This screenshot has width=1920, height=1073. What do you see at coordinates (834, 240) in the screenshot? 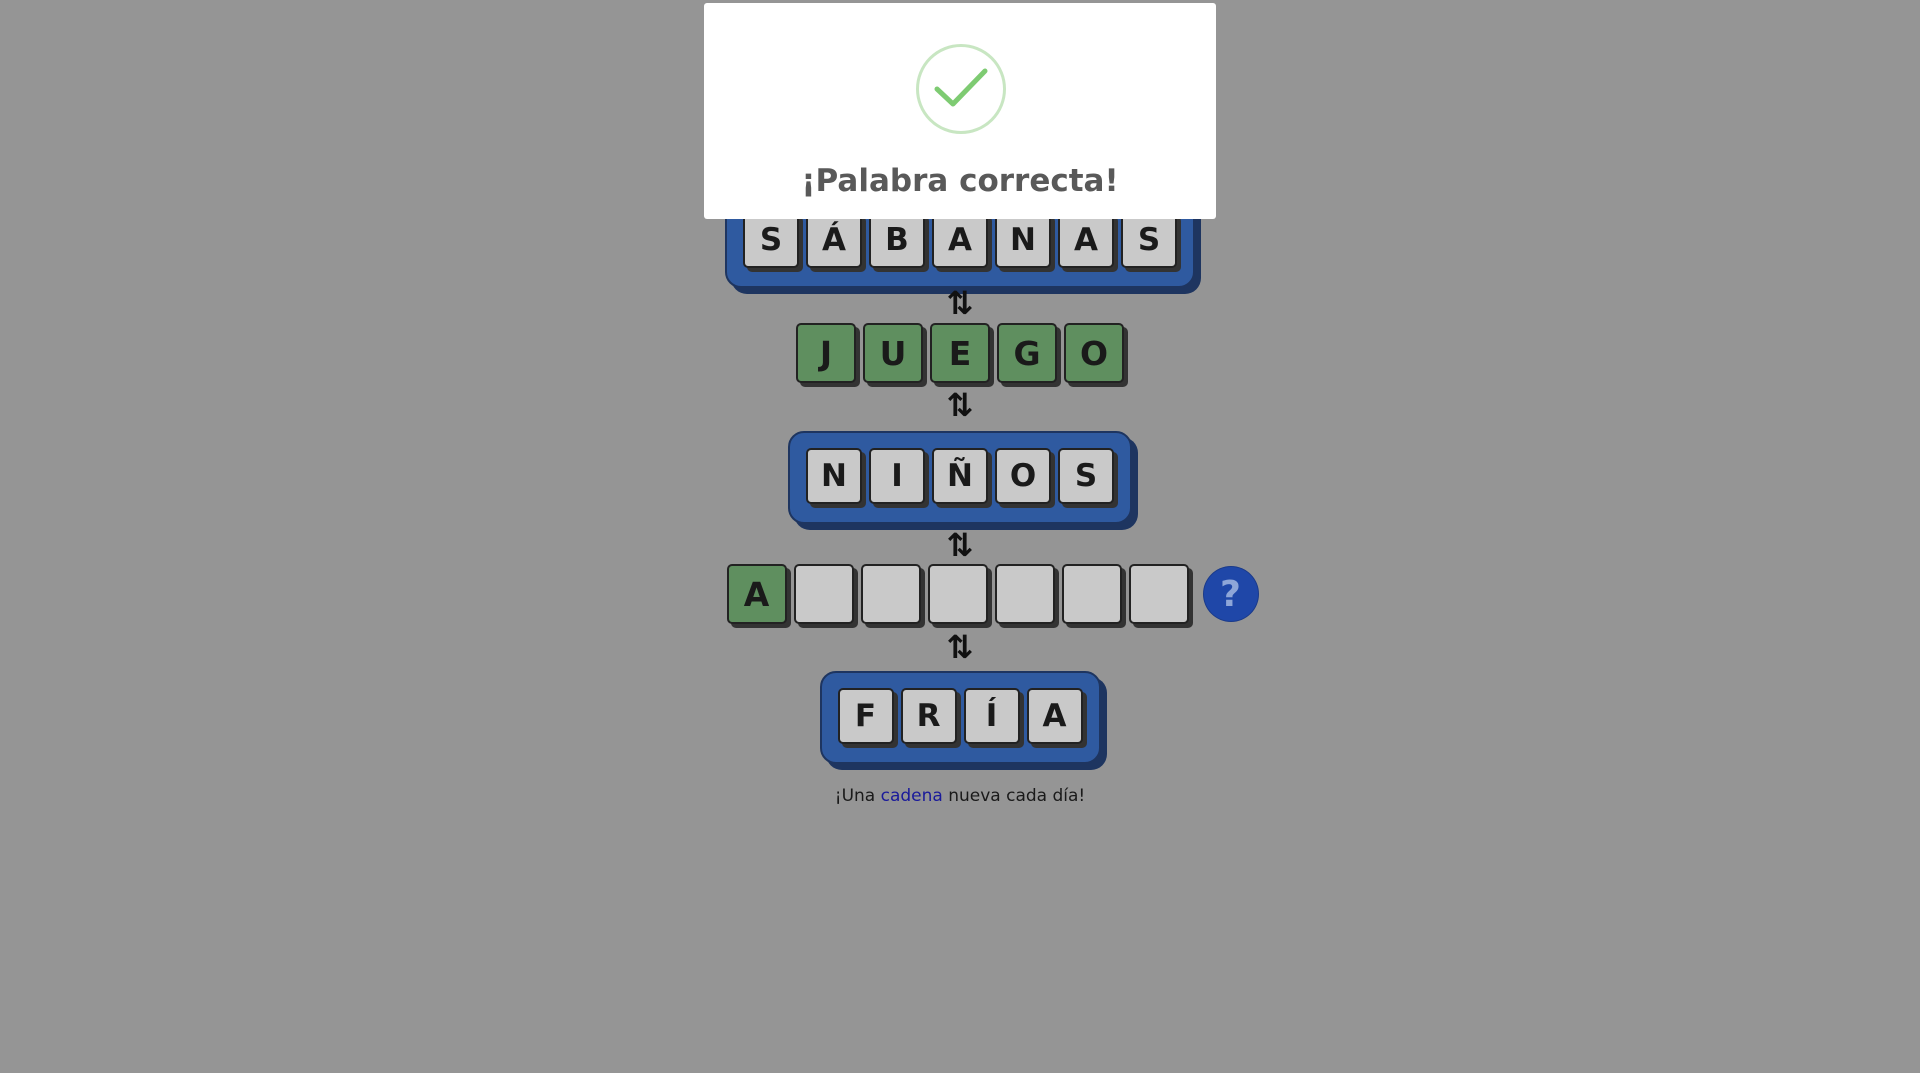
I see `letter-tile: Á` at bounding box center [834, 240].